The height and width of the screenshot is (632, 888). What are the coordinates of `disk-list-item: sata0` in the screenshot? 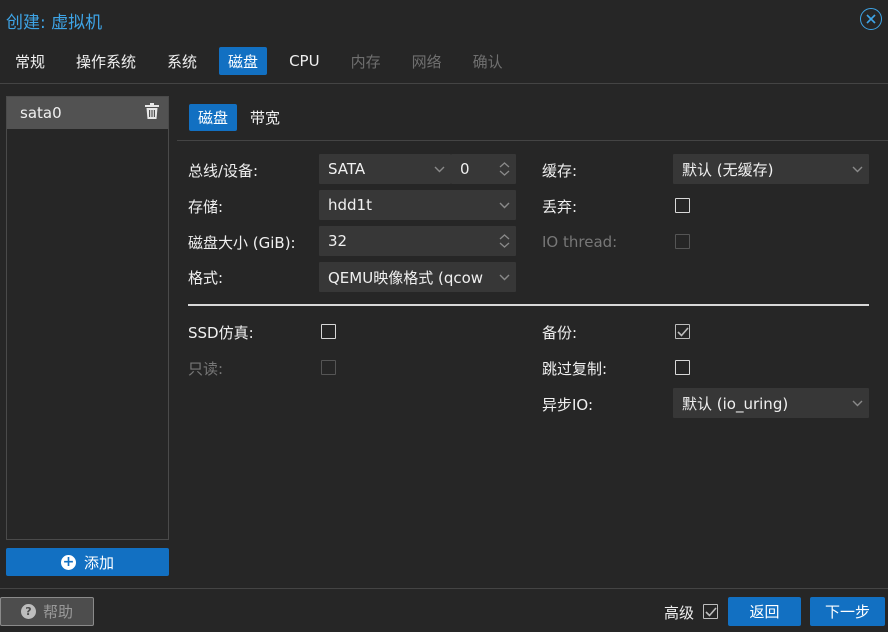 It's located at (87, 113).